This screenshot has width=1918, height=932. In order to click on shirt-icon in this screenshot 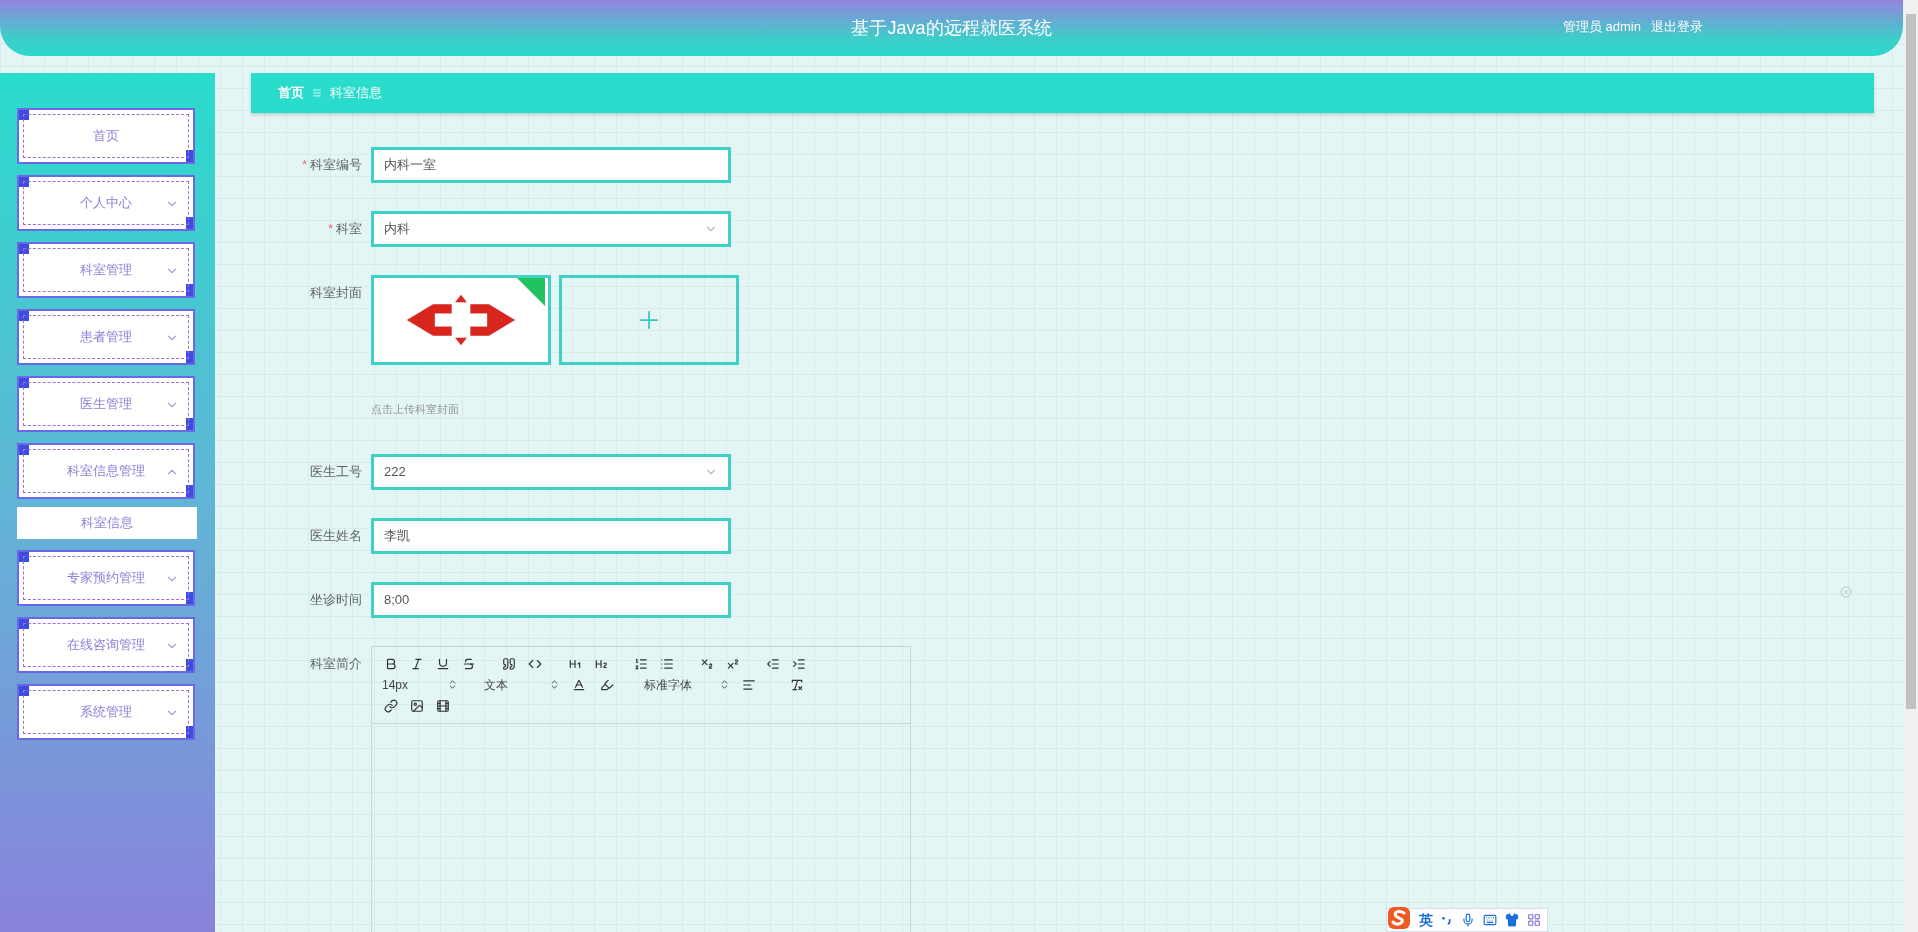, I will do `click(1512, 920)`.